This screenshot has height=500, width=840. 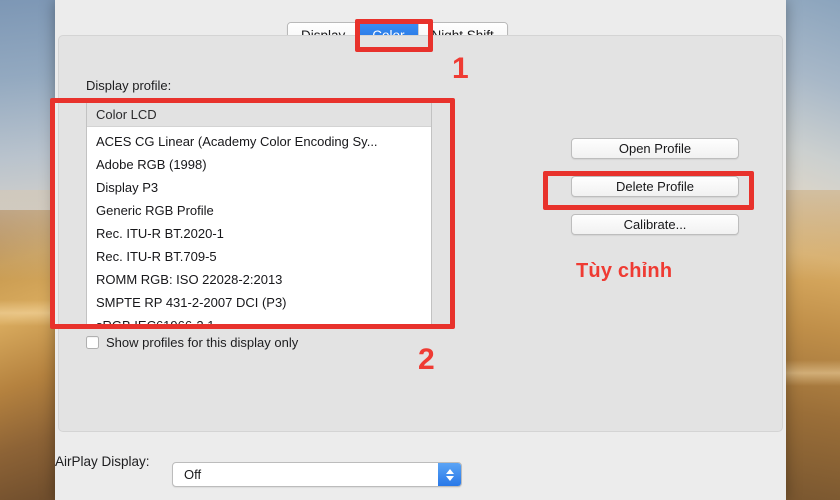 What do you see at coordinates (317, 474) in the screenshot?
I see `airplay-display-dropdown: Off` at bounding box center [317, 474].